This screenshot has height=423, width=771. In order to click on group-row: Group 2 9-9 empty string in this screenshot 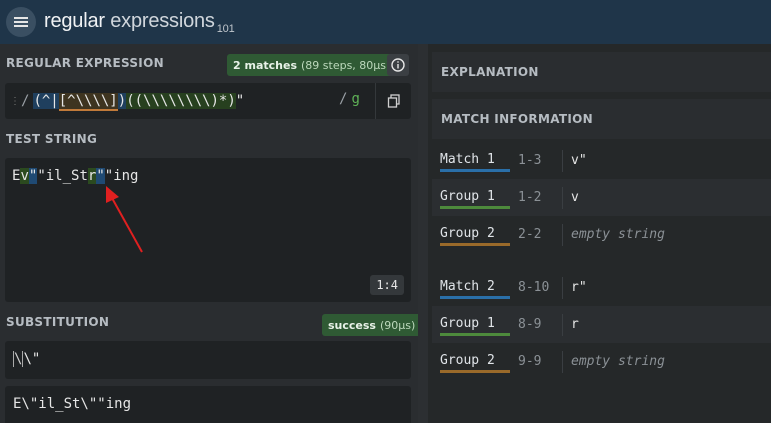, I will do `click(601, 361)`.